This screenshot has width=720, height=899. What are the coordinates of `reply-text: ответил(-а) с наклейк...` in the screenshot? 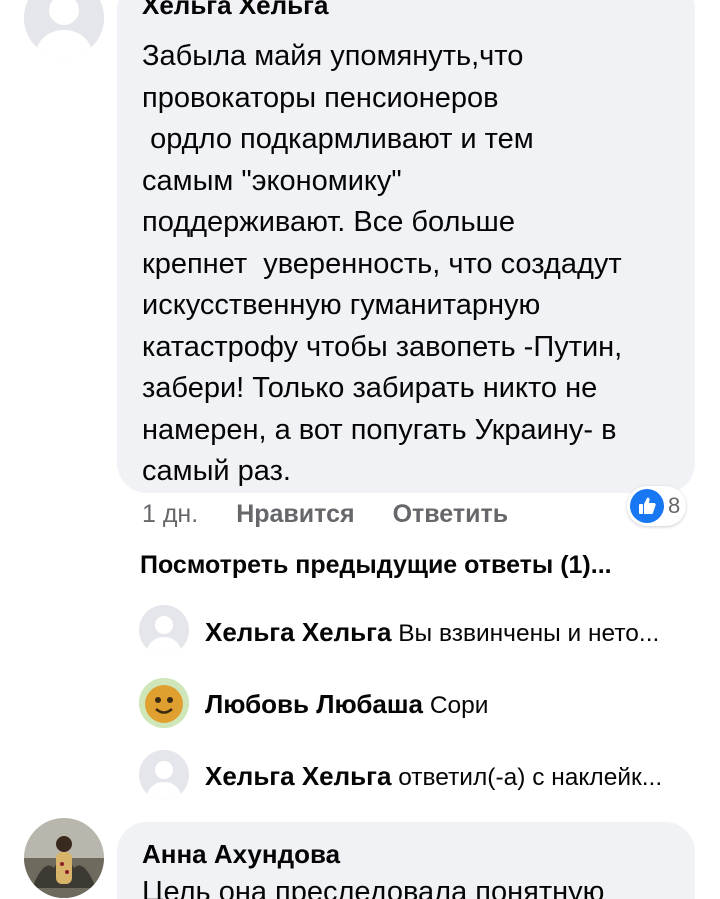 It's located at (530, 777).